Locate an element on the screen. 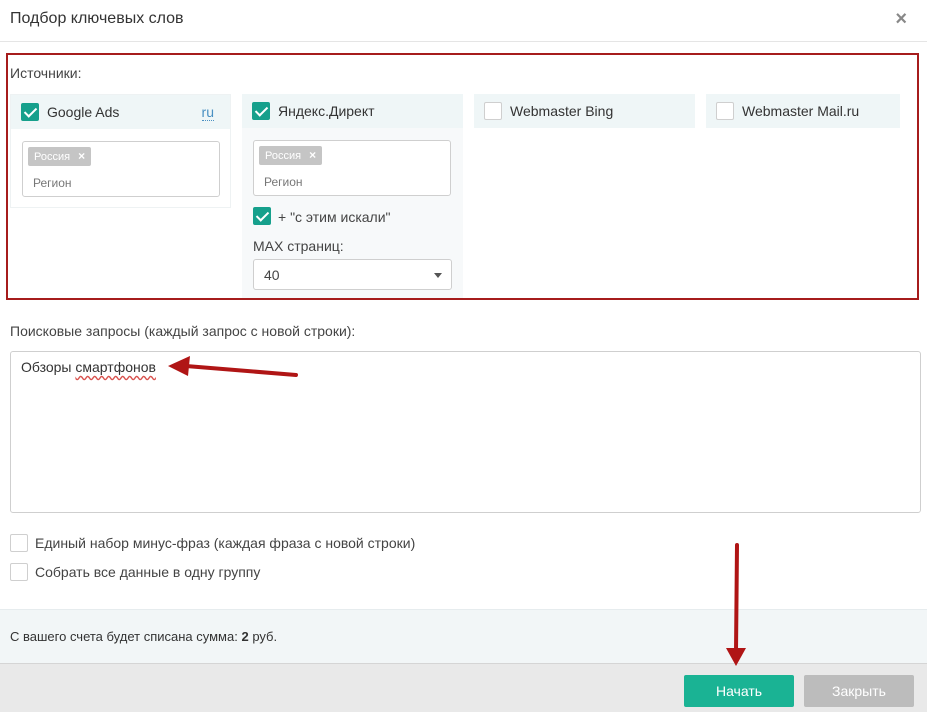 The height and width of the screenshot is (712, 927). chevron-down-icon is located at coordinates (438, 275).